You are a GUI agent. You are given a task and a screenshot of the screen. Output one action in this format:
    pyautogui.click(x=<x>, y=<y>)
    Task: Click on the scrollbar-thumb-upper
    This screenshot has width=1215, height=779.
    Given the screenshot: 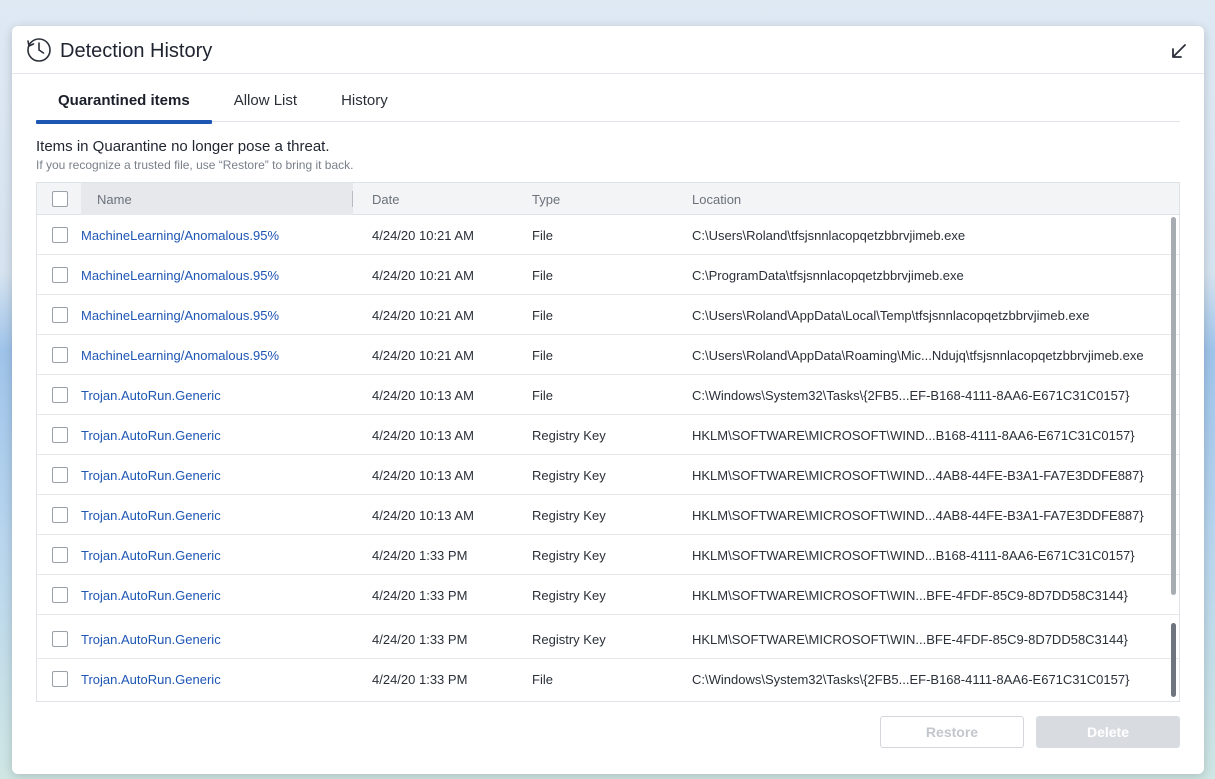 What is the action you would take?
    pyautogui.click(x=1173, y=406)
    